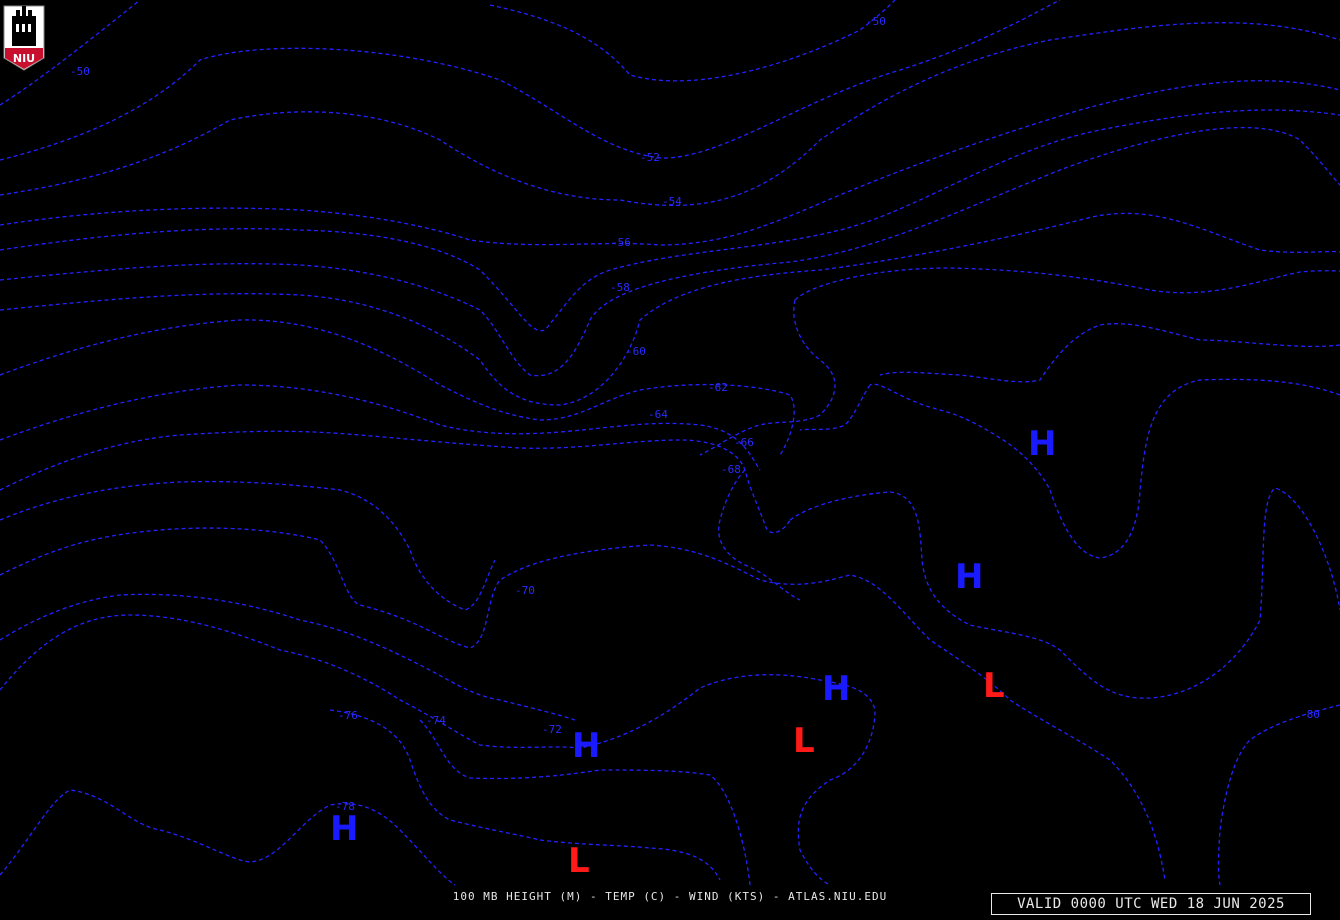 This screenshot has height=920, width=1340. Describe the element at coordinates (731, 469) in the screenshot. I see `isotherm-label: -68` at that location.